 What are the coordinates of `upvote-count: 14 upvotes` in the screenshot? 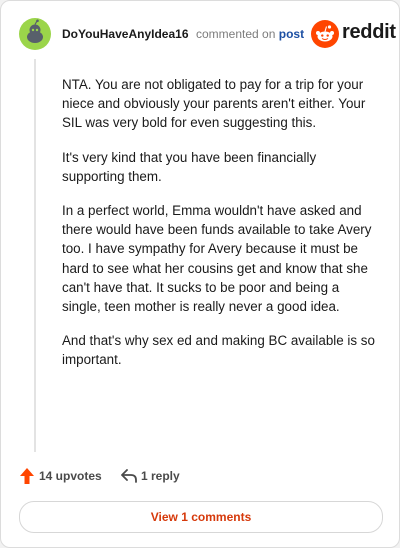 It's located at (70, 476).